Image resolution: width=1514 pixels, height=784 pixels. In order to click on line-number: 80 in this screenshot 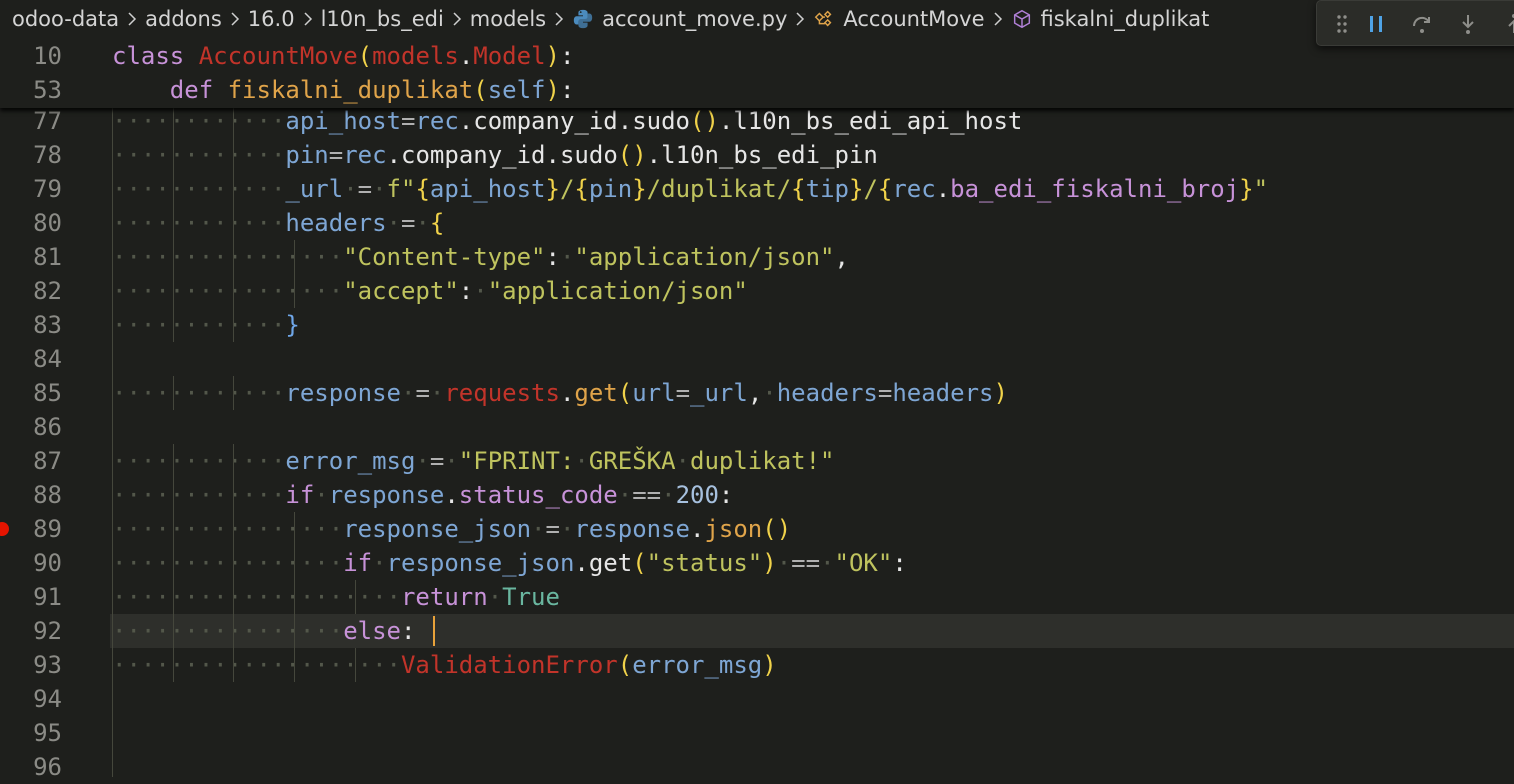, I will do `click(31, 223)`.